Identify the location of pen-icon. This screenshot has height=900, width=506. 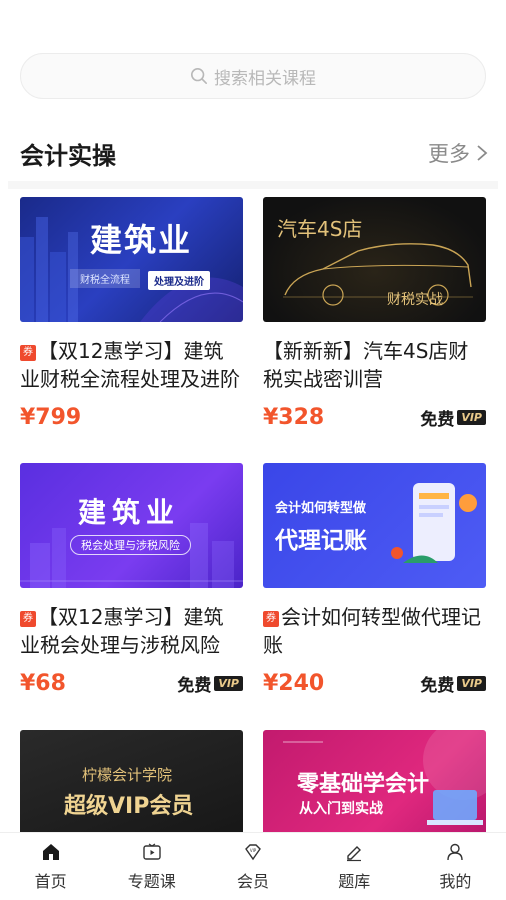
(354, 853).